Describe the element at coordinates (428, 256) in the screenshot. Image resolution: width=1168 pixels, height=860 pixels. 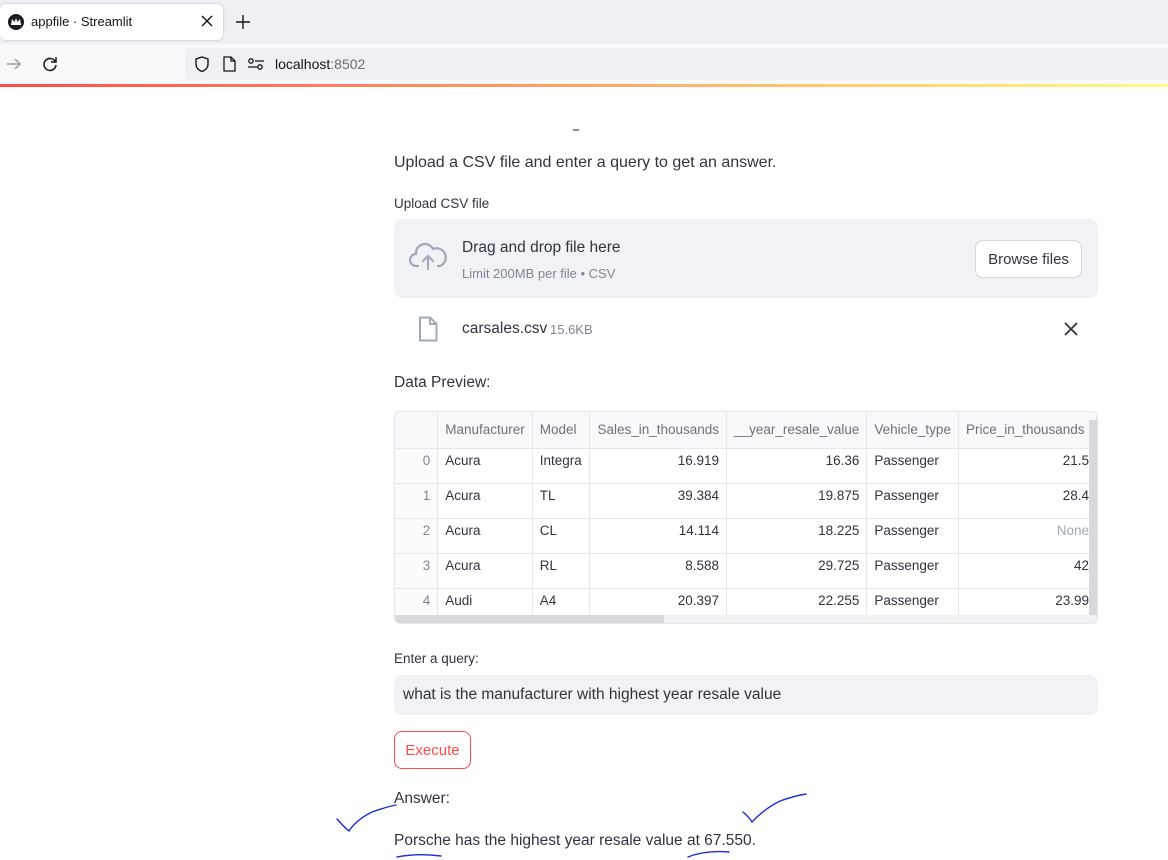
I see `cloud-upload-icon` at that location.